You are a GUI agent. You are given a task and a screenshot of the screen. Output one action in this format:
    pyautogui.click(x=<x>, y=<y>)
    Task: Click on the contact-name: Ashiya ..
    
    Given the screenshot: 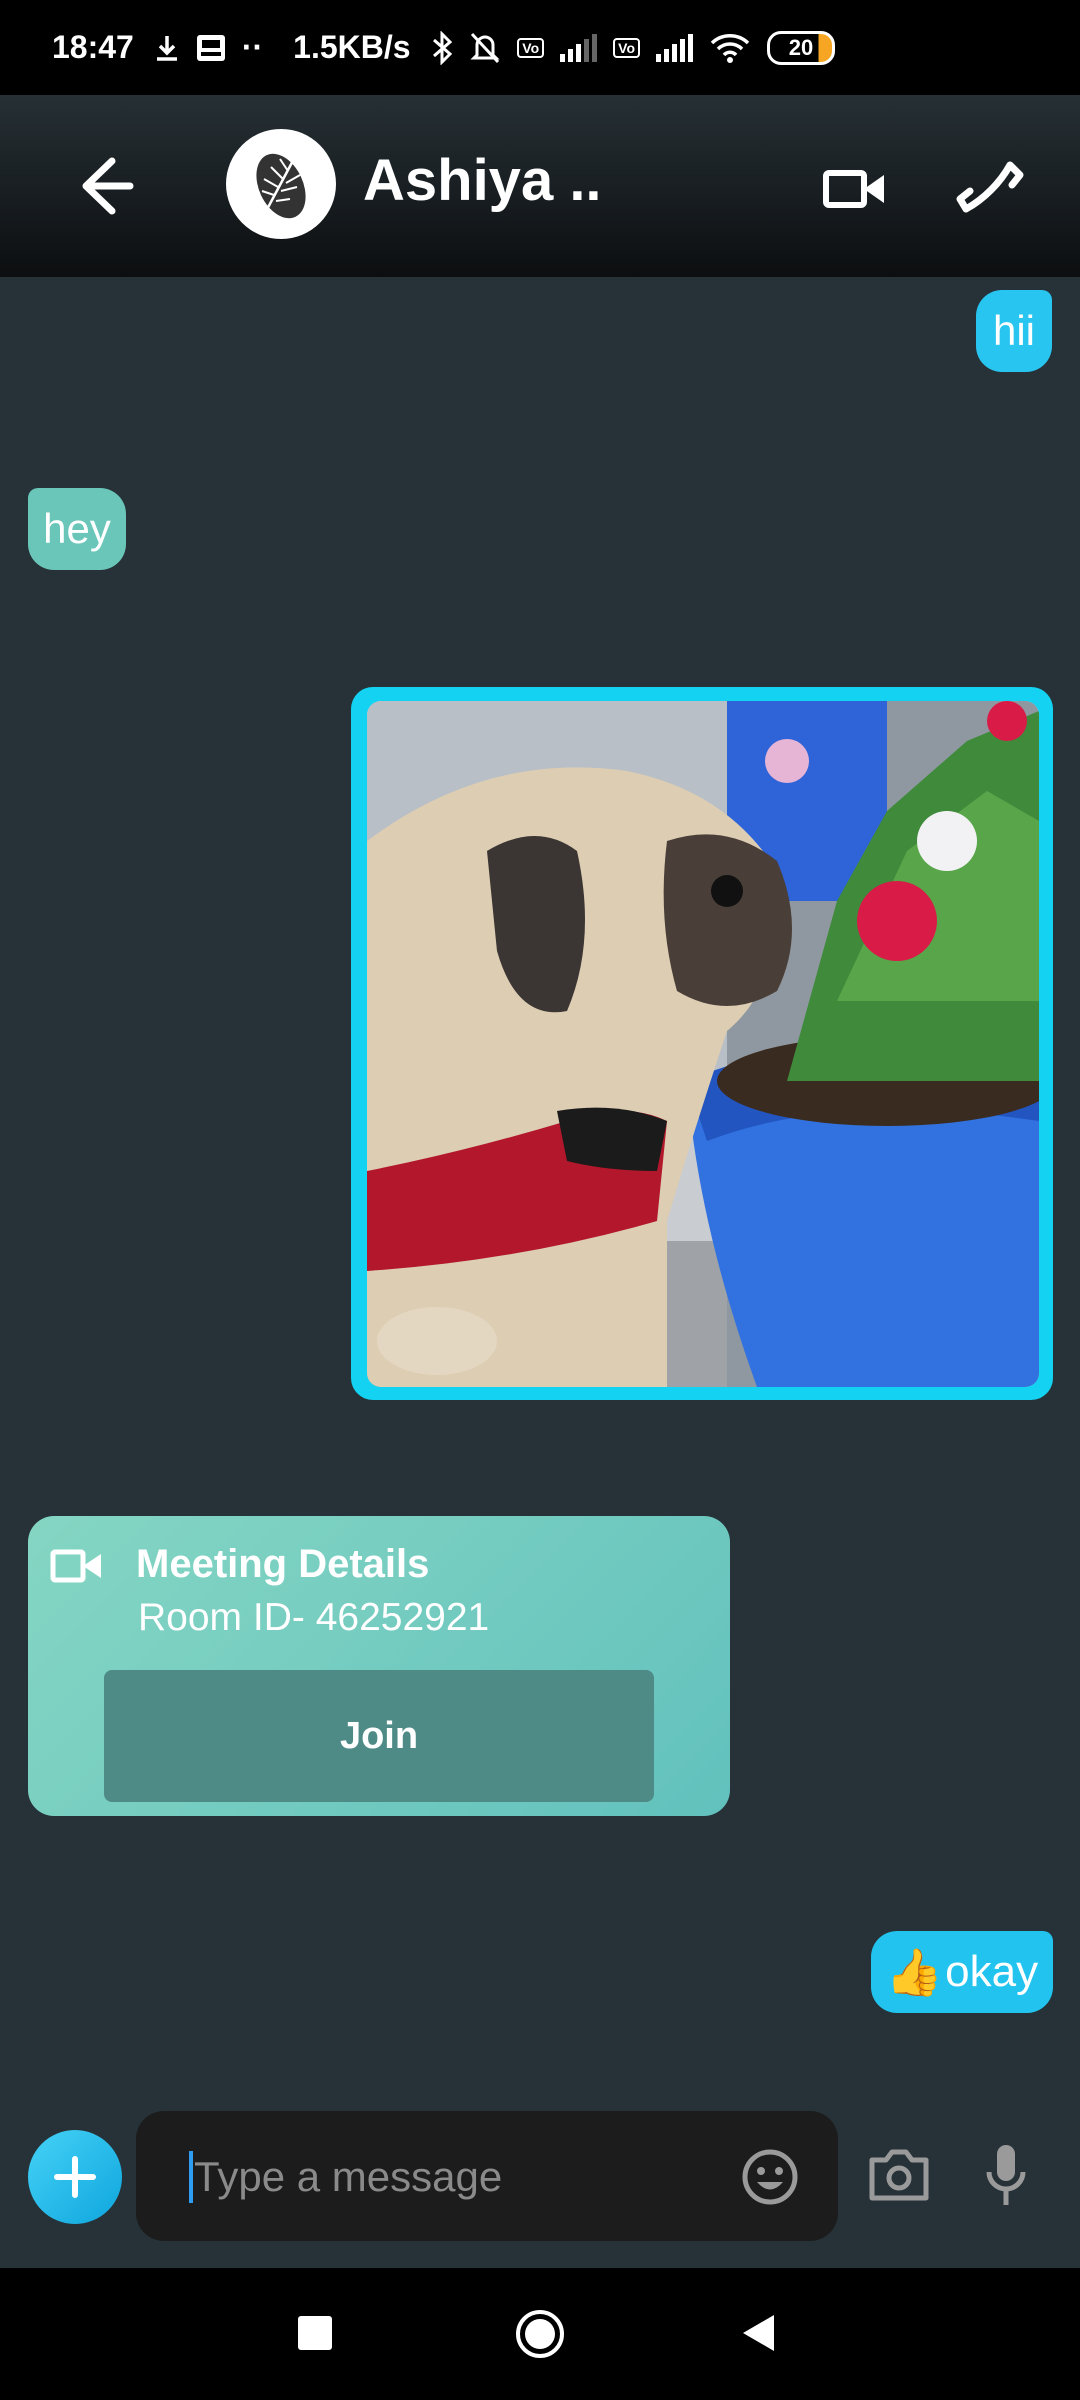 What is the action you would take?
    pyautogui.click(x=482, y=180)
    